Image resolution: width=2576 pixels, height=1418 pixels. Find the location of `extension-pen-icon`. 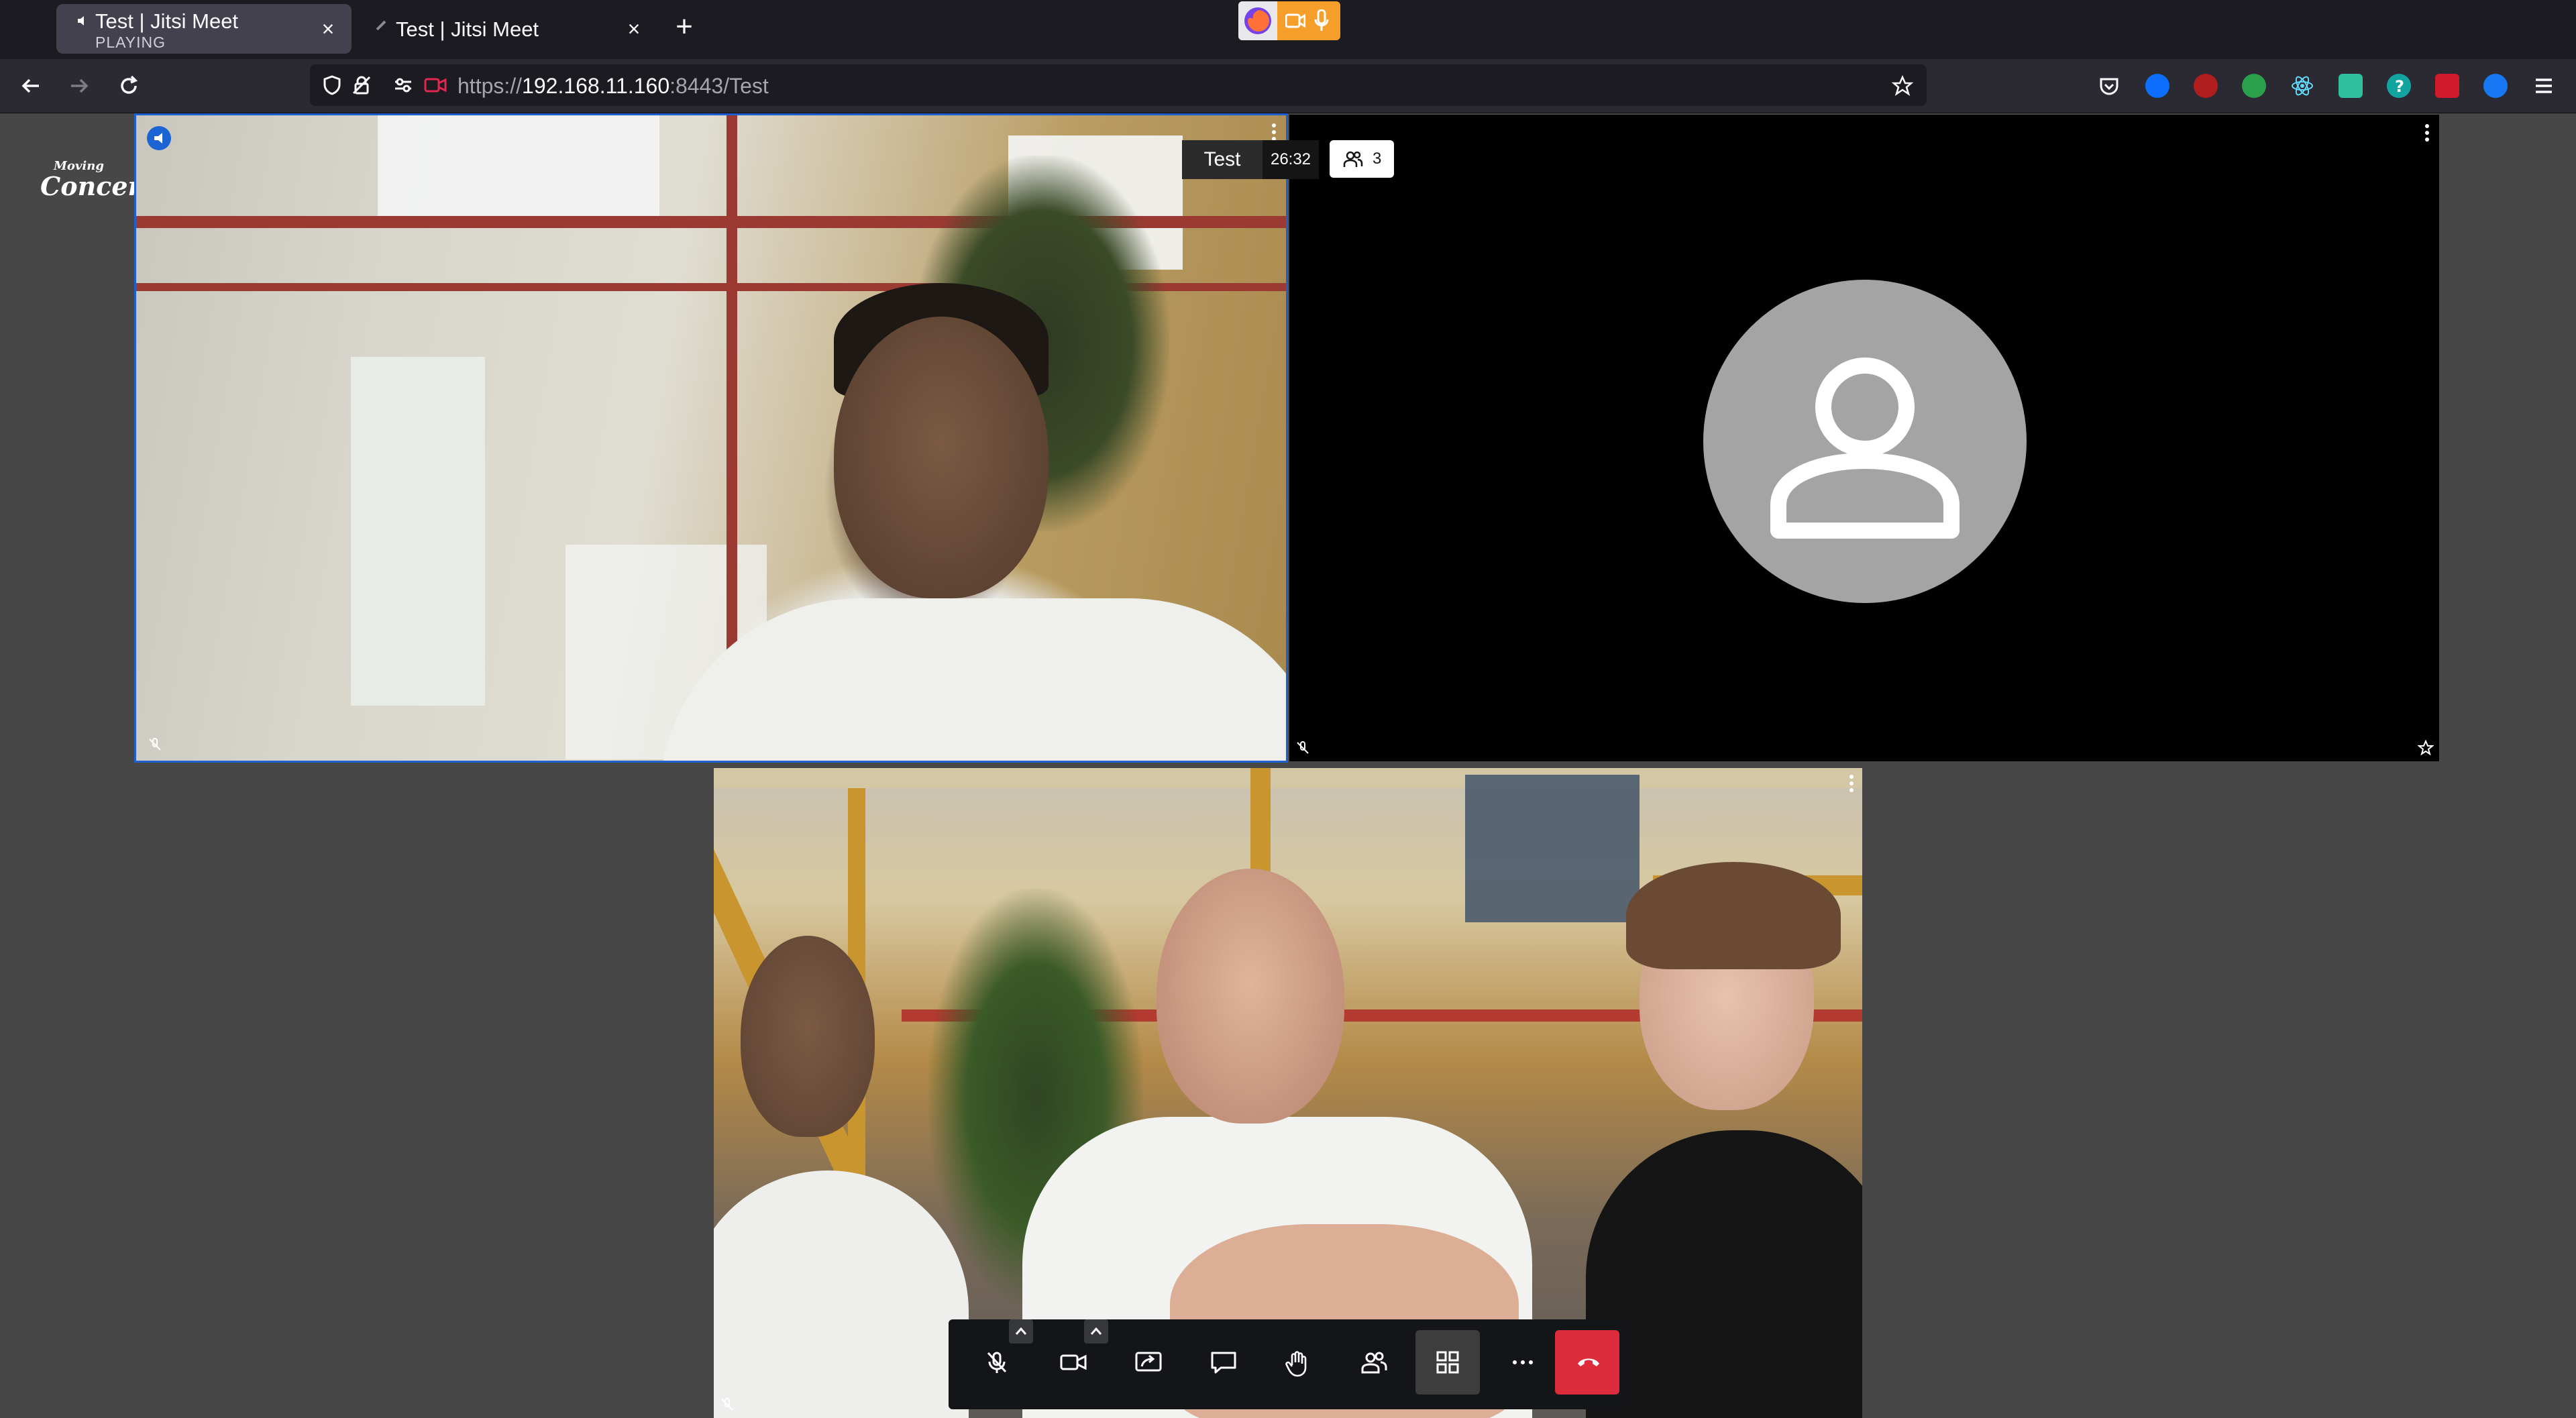

extension-pen-icon is located at coordinates (2447, 86).